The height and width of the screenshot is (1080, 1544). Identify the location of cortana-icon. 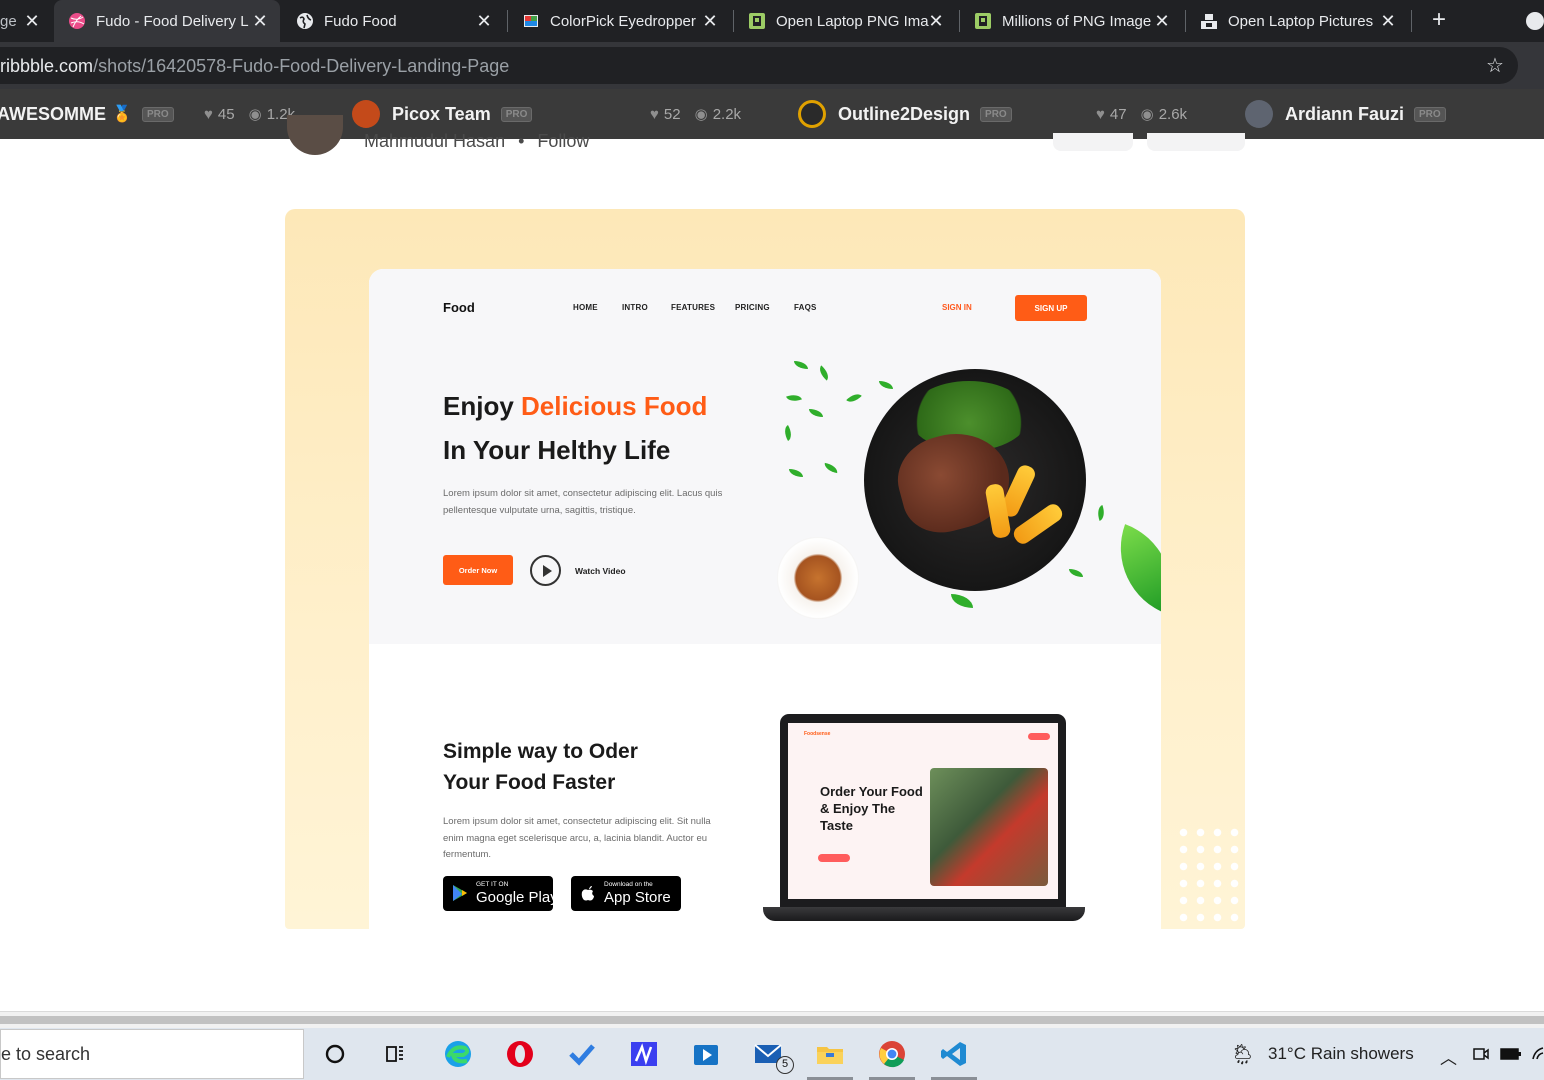
(335, 1054).